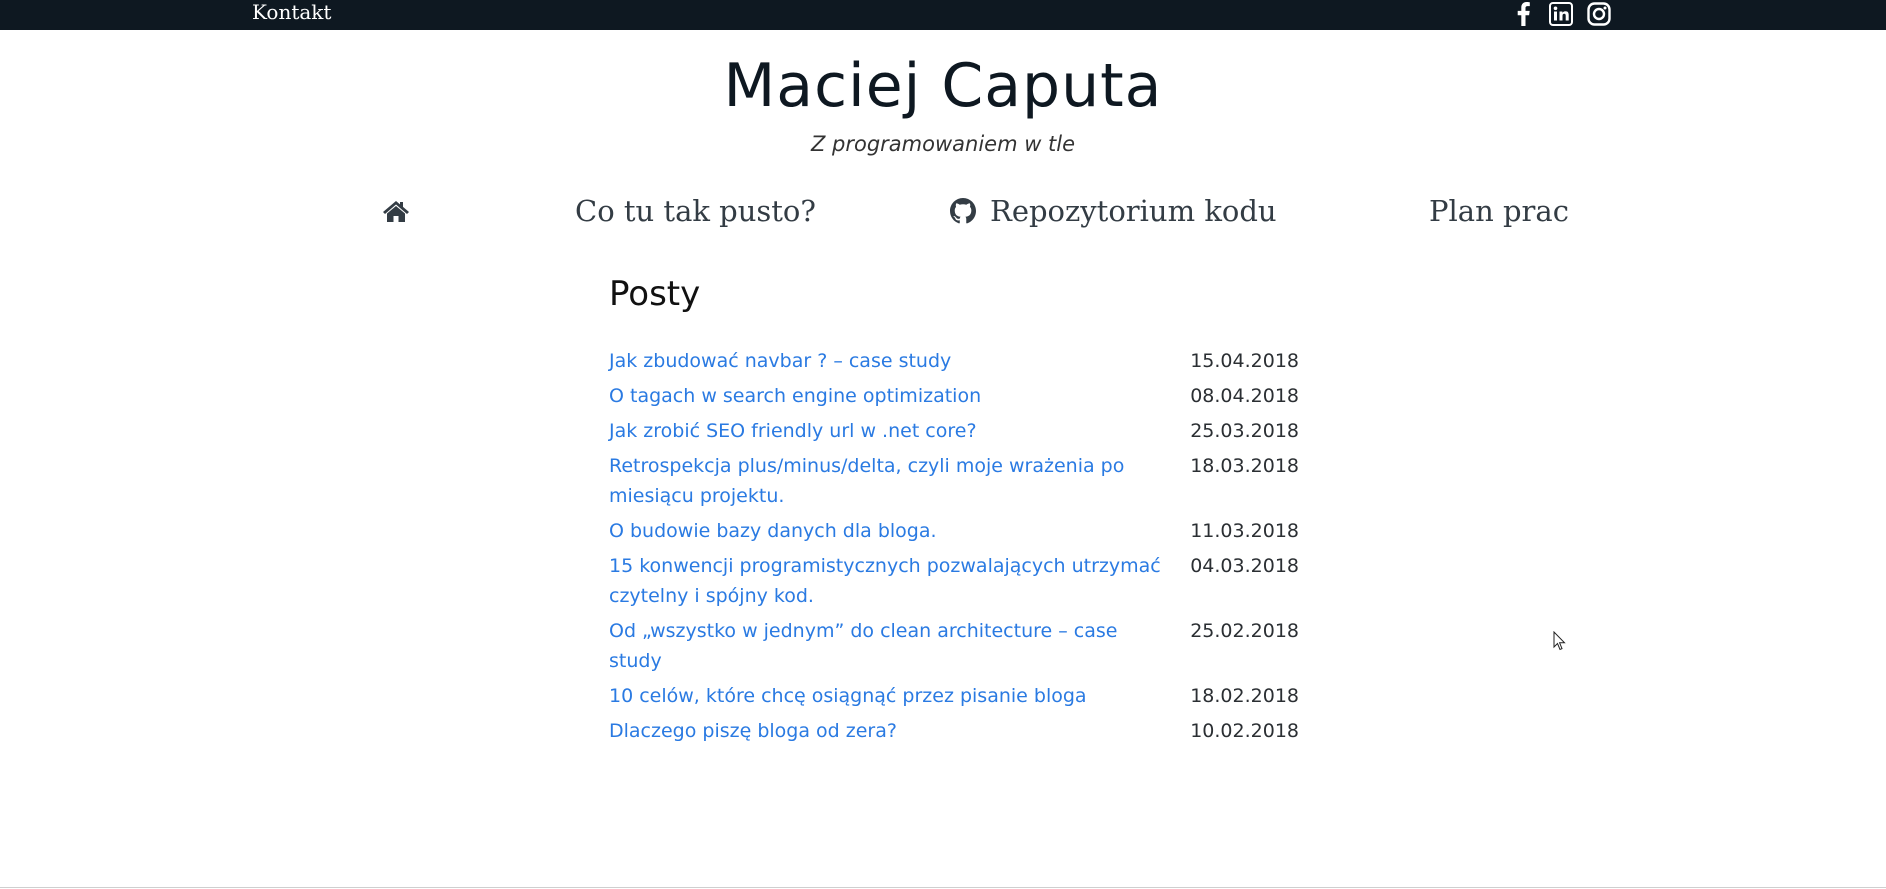  What do you see at coordinates (655, 294) in the screenshot?
I see `posts-heading: Posty` at bounding box center [655, 294].